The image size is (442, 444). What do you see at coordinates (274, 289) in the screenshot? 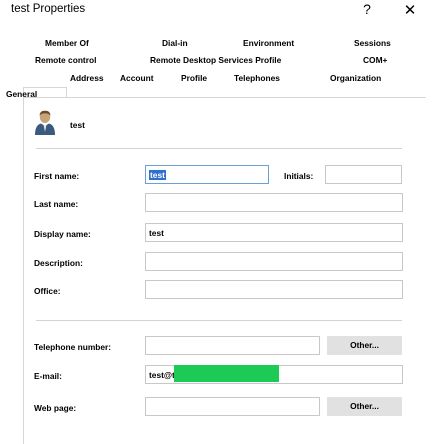
I see `office-field` at bounding box center [274, 289].